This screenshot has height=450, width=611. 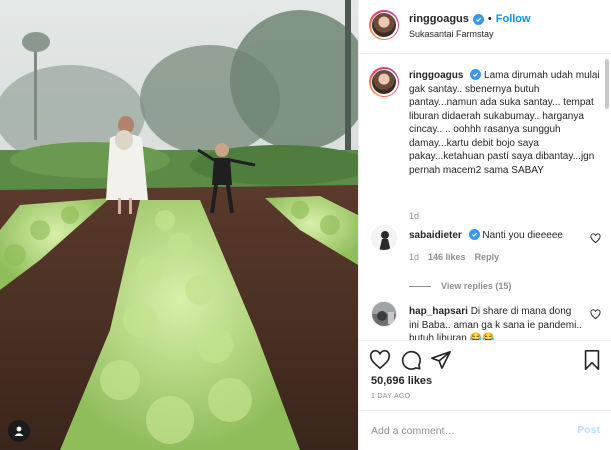 What do you see at coordinates (513, 19) in the screenshot?
I see `follow-button: Follow` at bounding box center [513, 19].